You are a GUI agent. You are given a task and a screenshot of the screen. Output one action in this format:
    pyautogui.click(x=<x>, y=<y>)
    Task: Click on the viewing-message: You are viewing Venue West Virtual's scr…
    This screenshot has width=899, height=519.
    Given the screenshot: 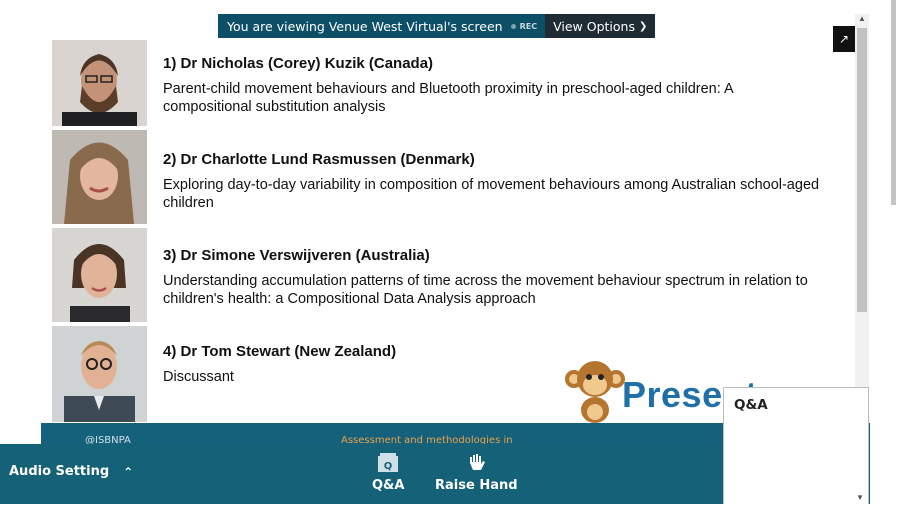 What is the action you would take?
    pyautogui.click(x=365, y=26)
    